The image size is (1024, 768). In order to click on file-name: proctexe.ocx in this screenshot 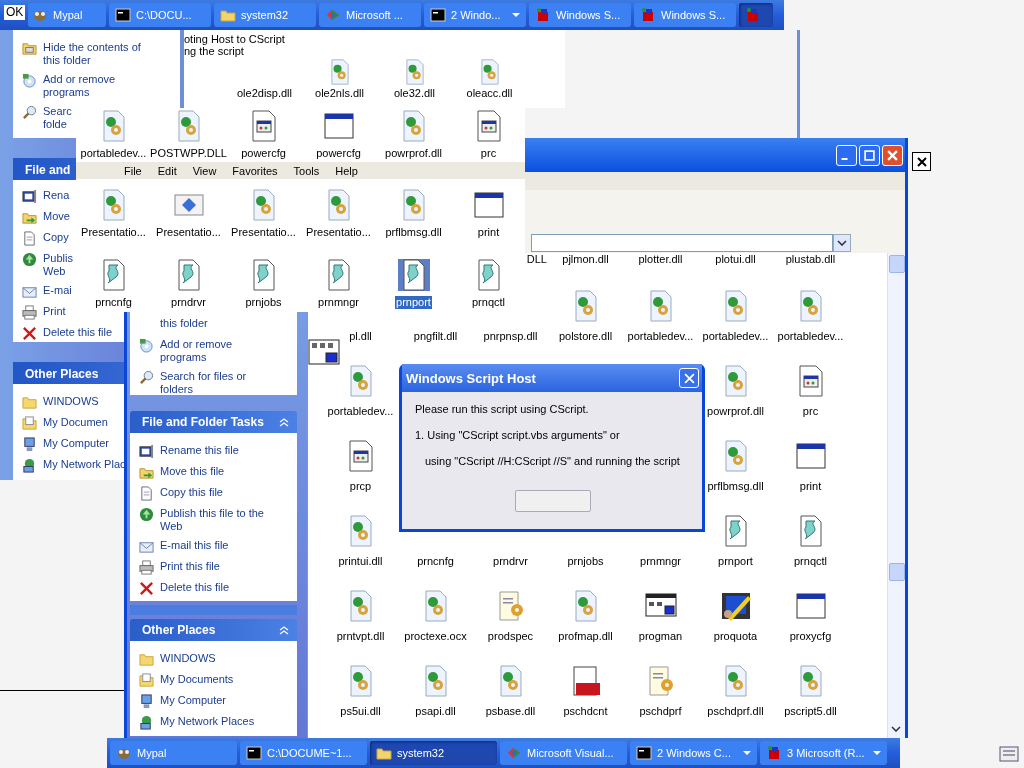, I will do `click(435, 636)`.